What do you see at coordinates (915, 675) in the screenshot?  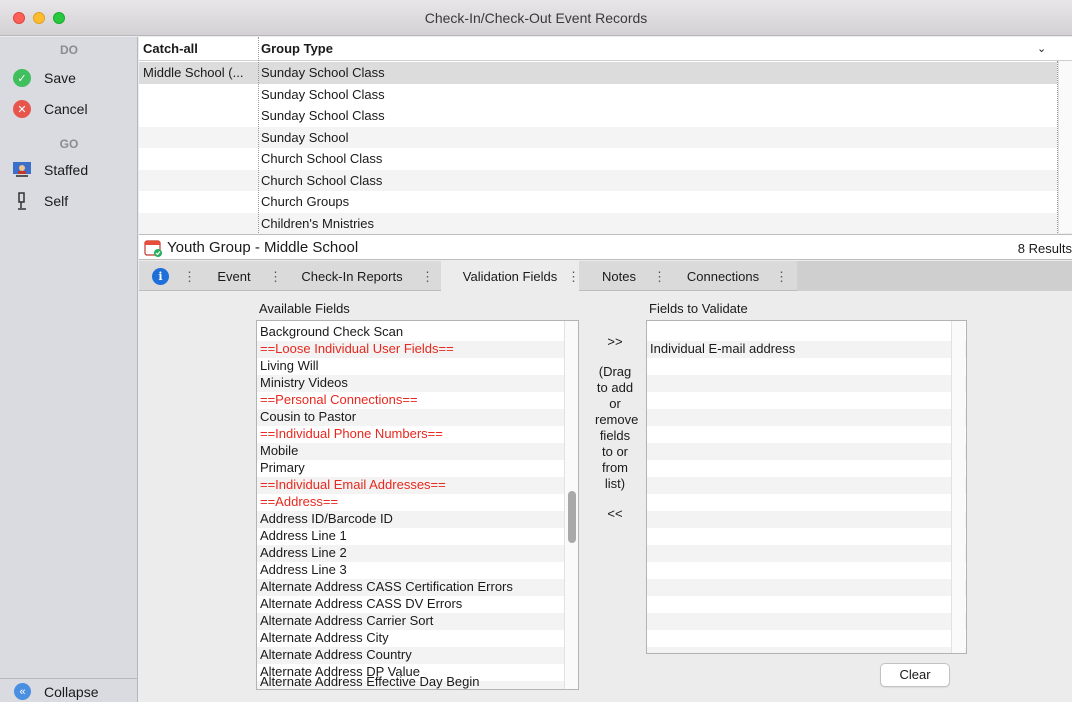 I see `clear-button: Clear` at bounding box center [915, 675].